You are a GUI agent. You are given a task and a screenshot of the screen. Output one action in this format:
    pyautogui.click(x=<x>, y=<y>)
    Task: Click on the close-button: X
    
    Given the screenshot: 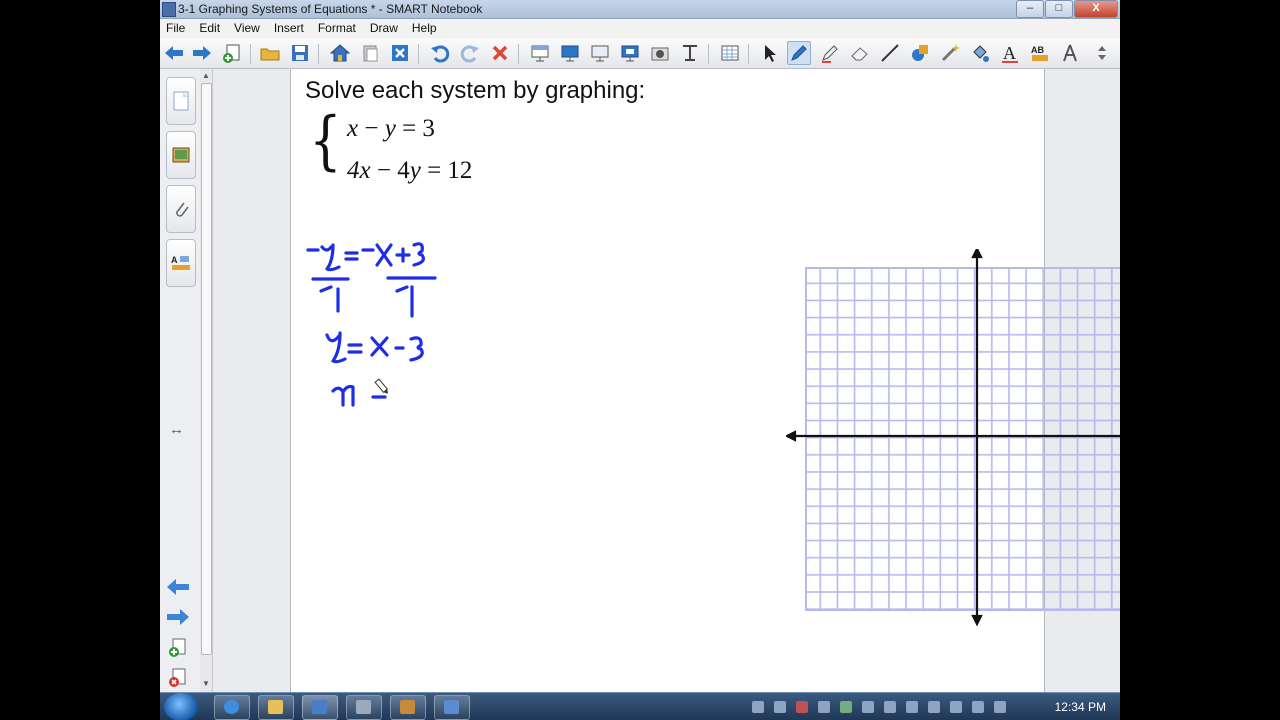 What is the action you would take?
    pyautogui.click(x=1096, y=9)
    